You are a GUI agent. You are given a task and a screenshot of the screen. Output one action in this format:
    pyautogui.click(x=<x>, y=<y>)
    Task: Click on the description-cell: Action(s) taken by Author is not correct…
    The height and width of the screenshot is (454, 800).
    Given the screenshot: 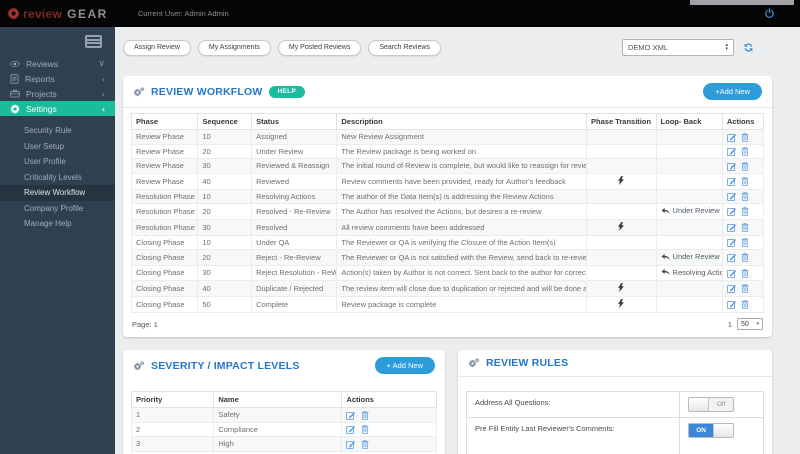 What is the action you would take?
    pyautogui.click(x=462, y=273)
    